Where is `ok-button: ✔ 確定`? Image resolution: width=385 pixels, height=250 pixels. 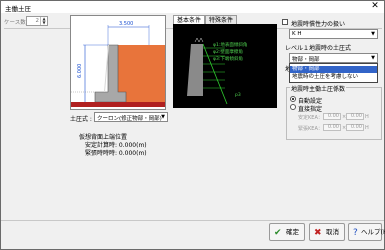 ok-button: ✔ 確定 is located at coordinates (287, 232).